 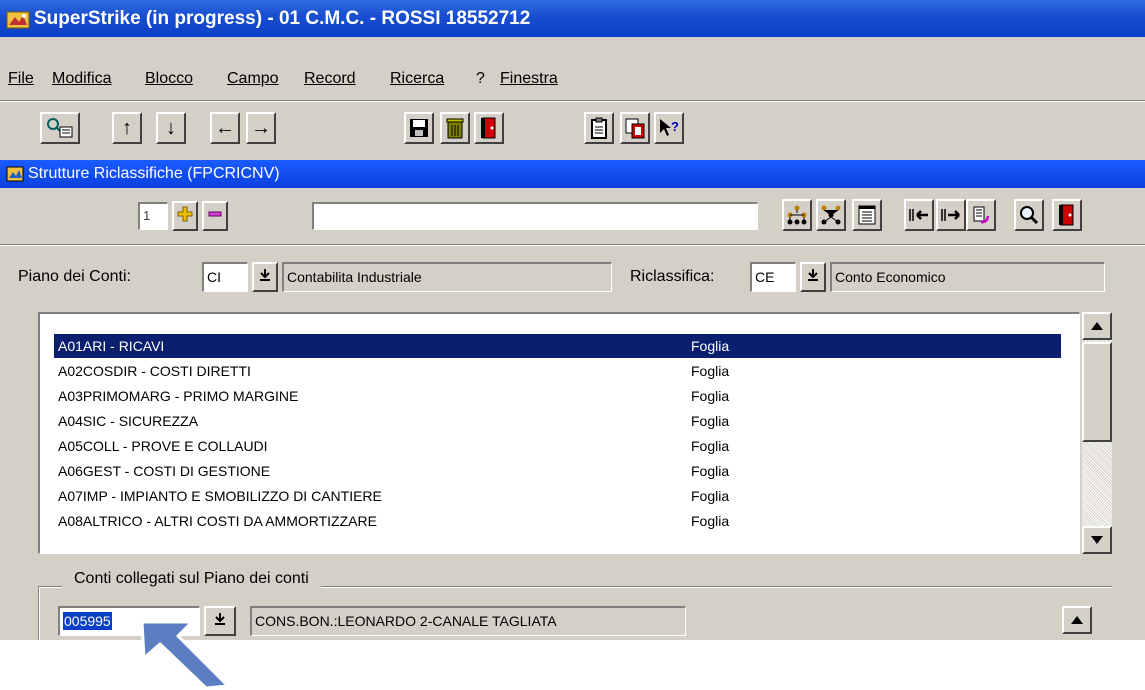 I want to click on list-icon, so click(x=867, y=215).